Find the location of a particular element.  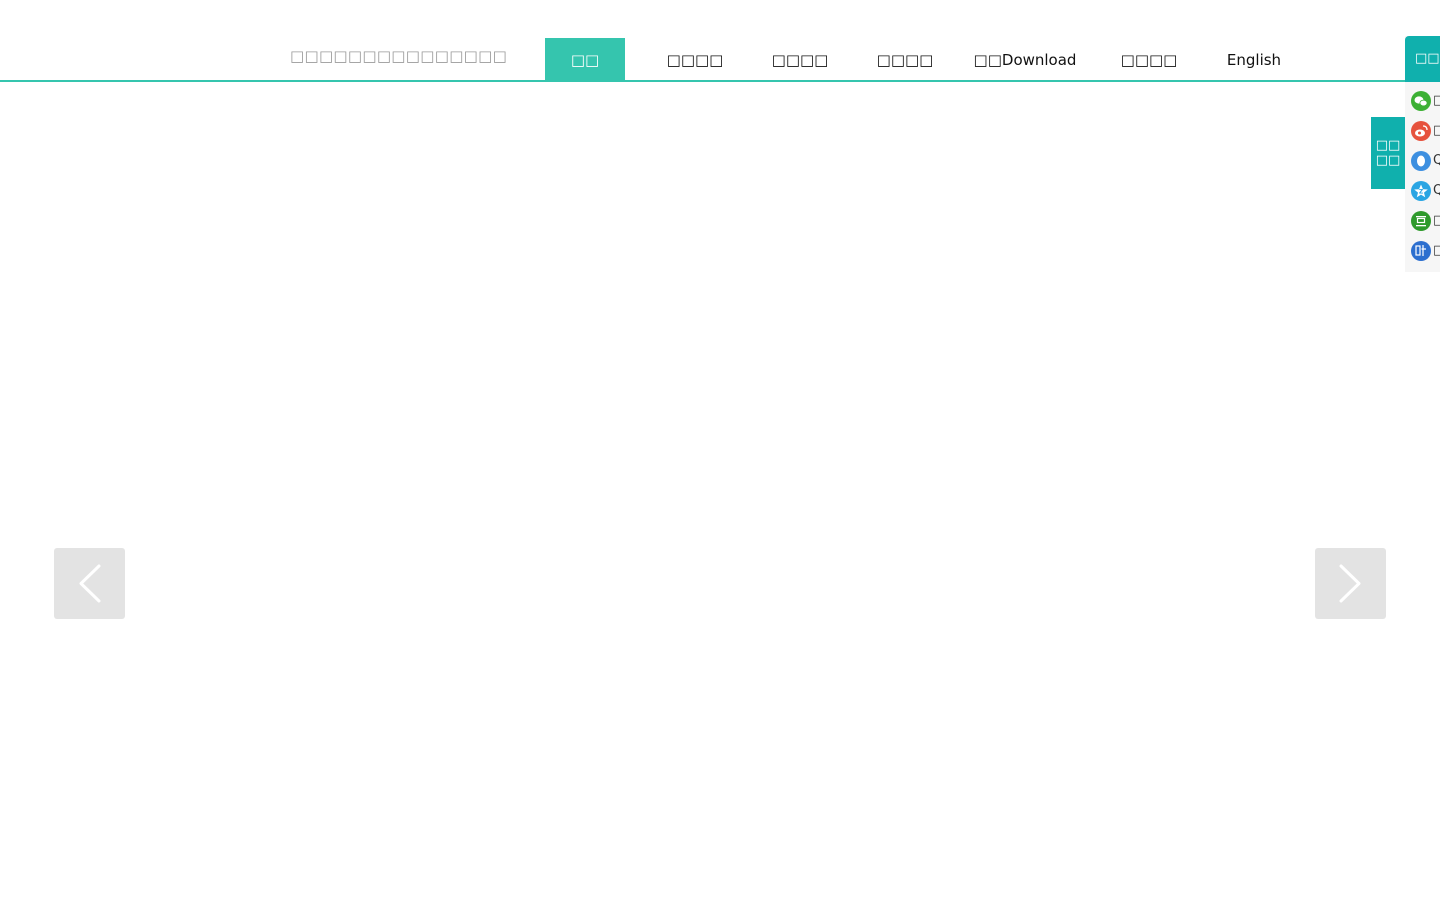

share-weibo: □ is located at coordinates (1425, 132).